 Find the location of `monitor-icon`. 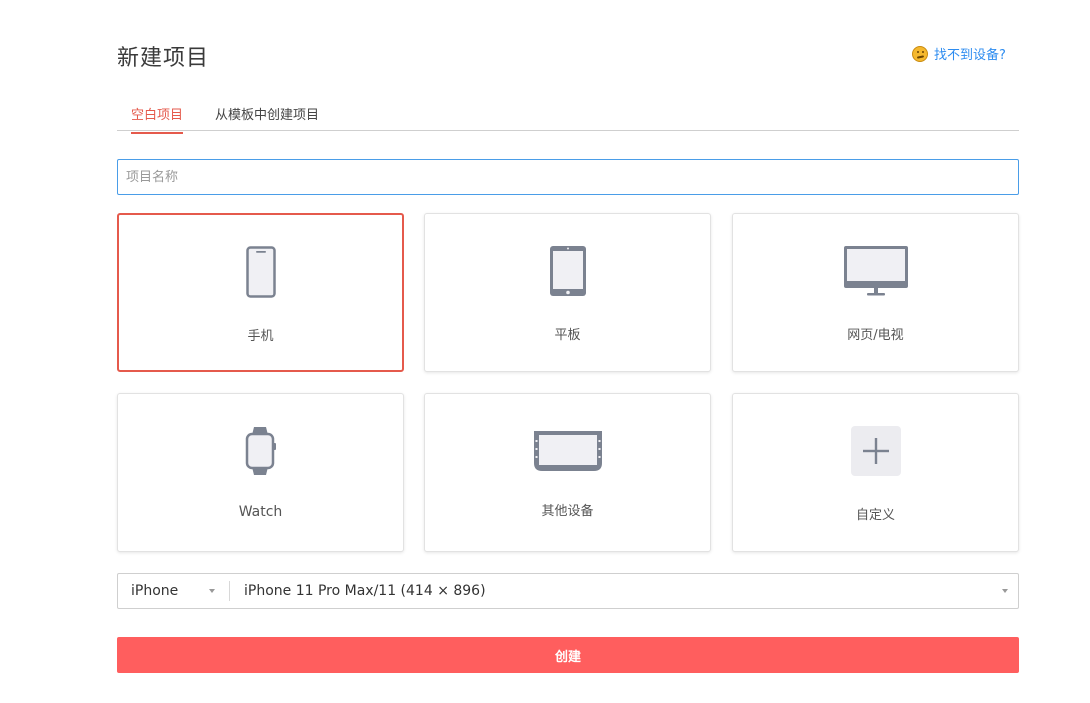

monitor-icon is located at coordinates (875, 271).